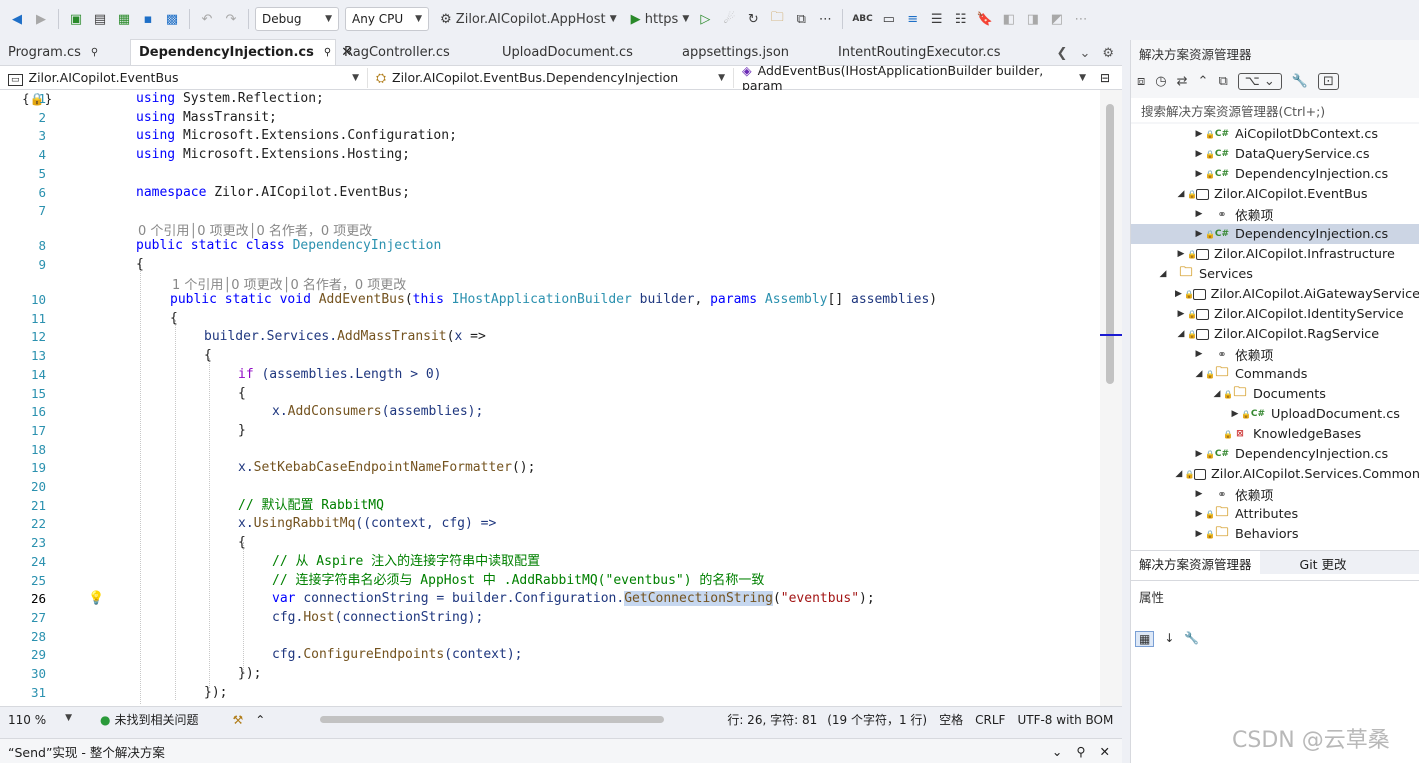 The width and height of the screenshot is (1419, 763). Describe the element at coordinates (584, 52) in the screenshot. I see `tab-uploaddocument: UploadDocument.cs` at that location.